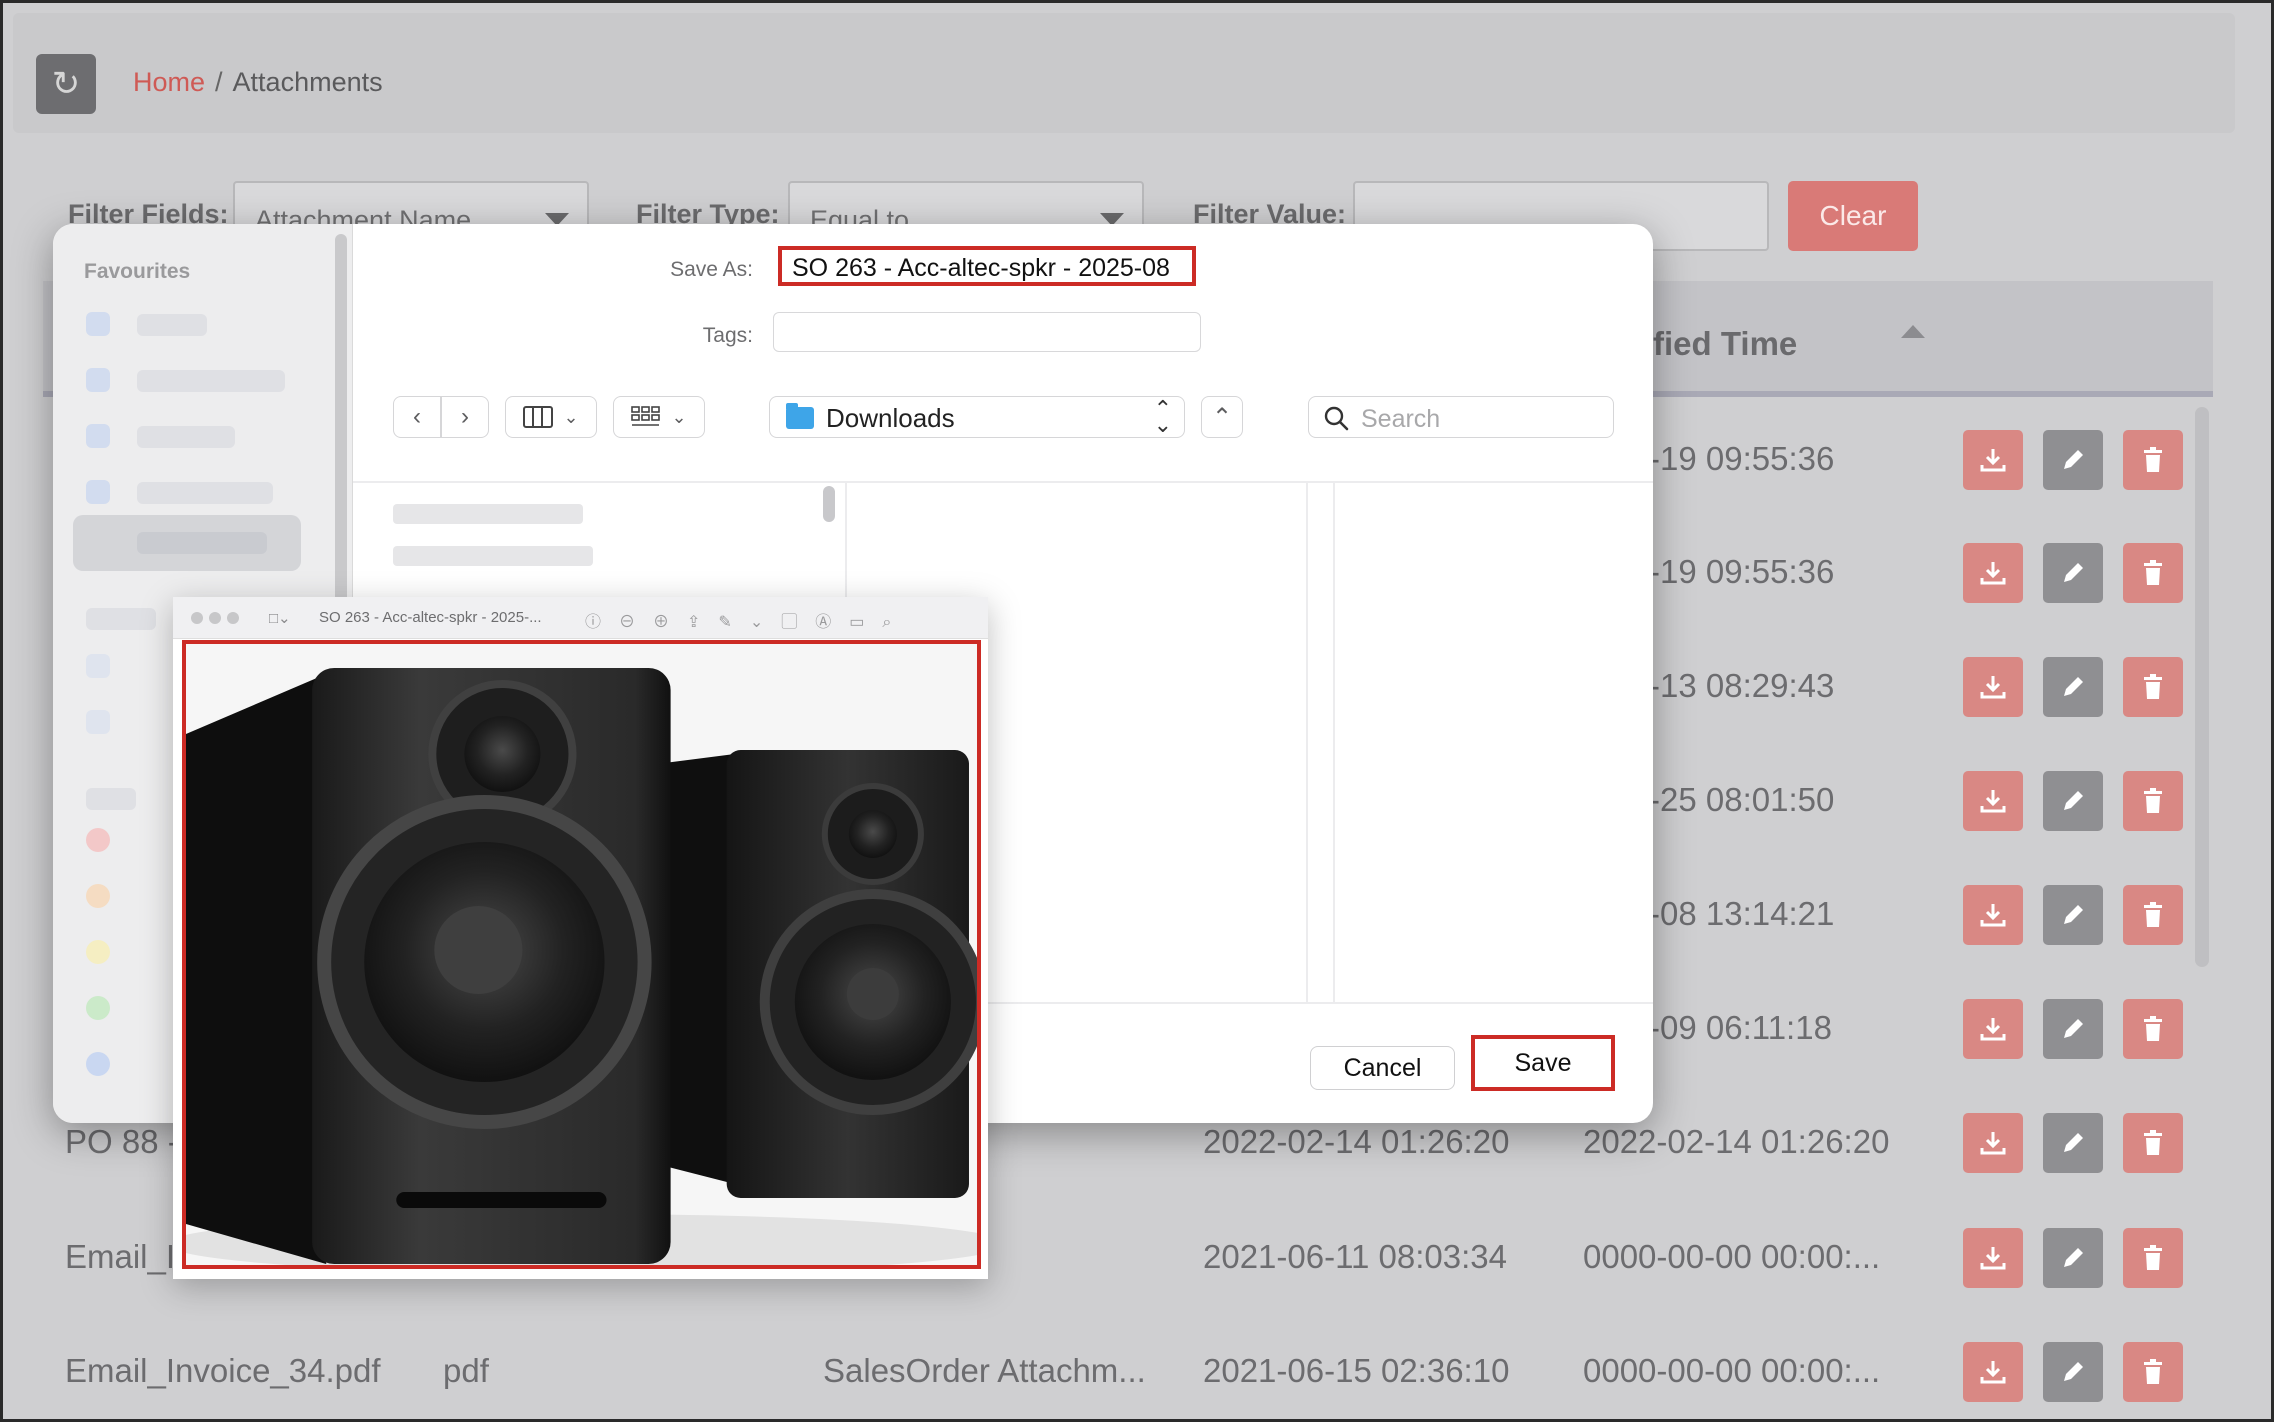 The width and height of the screenshot is (2274, 1422). Describe the element at coordinates (1003, 482) in the screenshot. I see `browser-divider` at that location.